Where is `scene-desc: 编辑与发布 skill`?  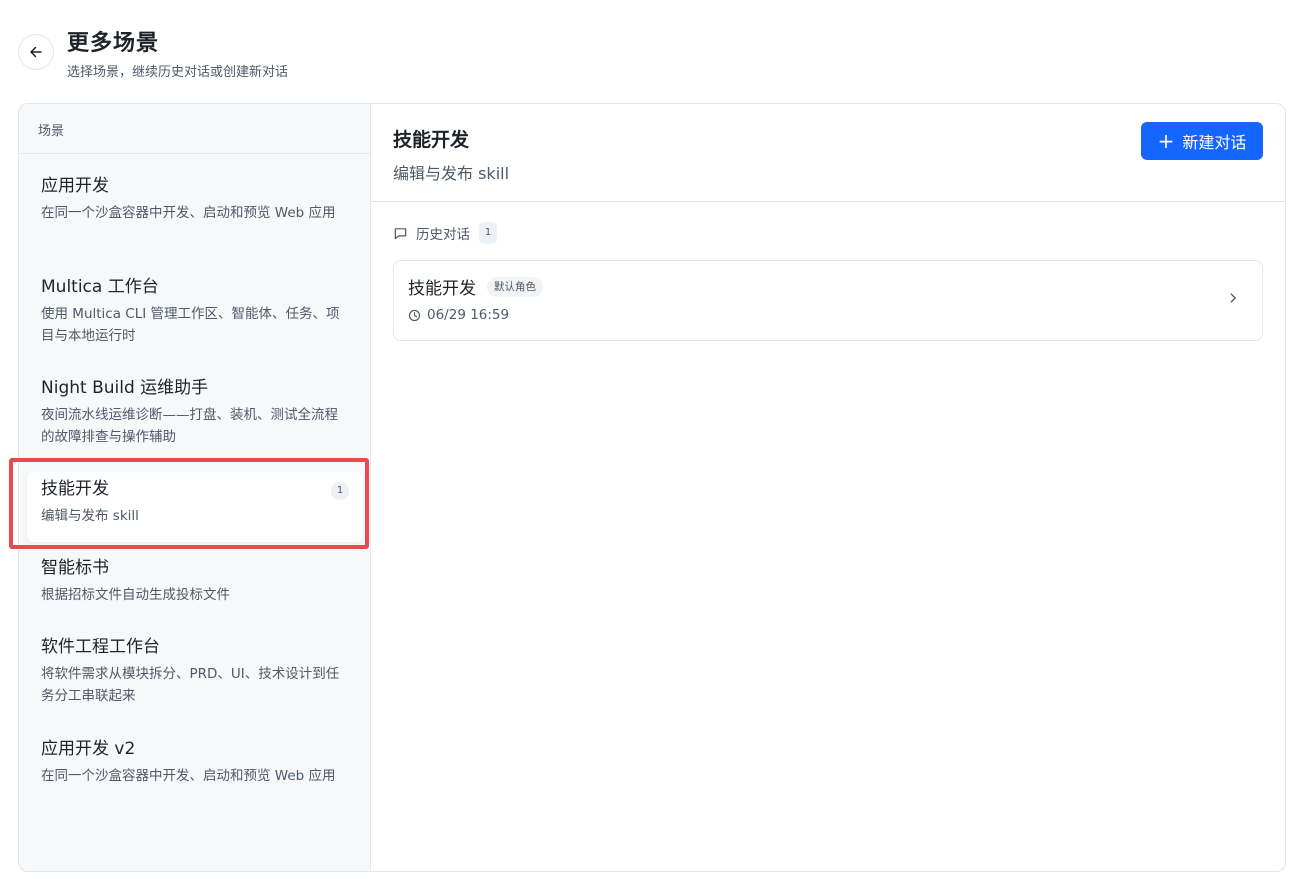
scene-desc: 编辑与发布 skill is located at coordinates (90, 516).